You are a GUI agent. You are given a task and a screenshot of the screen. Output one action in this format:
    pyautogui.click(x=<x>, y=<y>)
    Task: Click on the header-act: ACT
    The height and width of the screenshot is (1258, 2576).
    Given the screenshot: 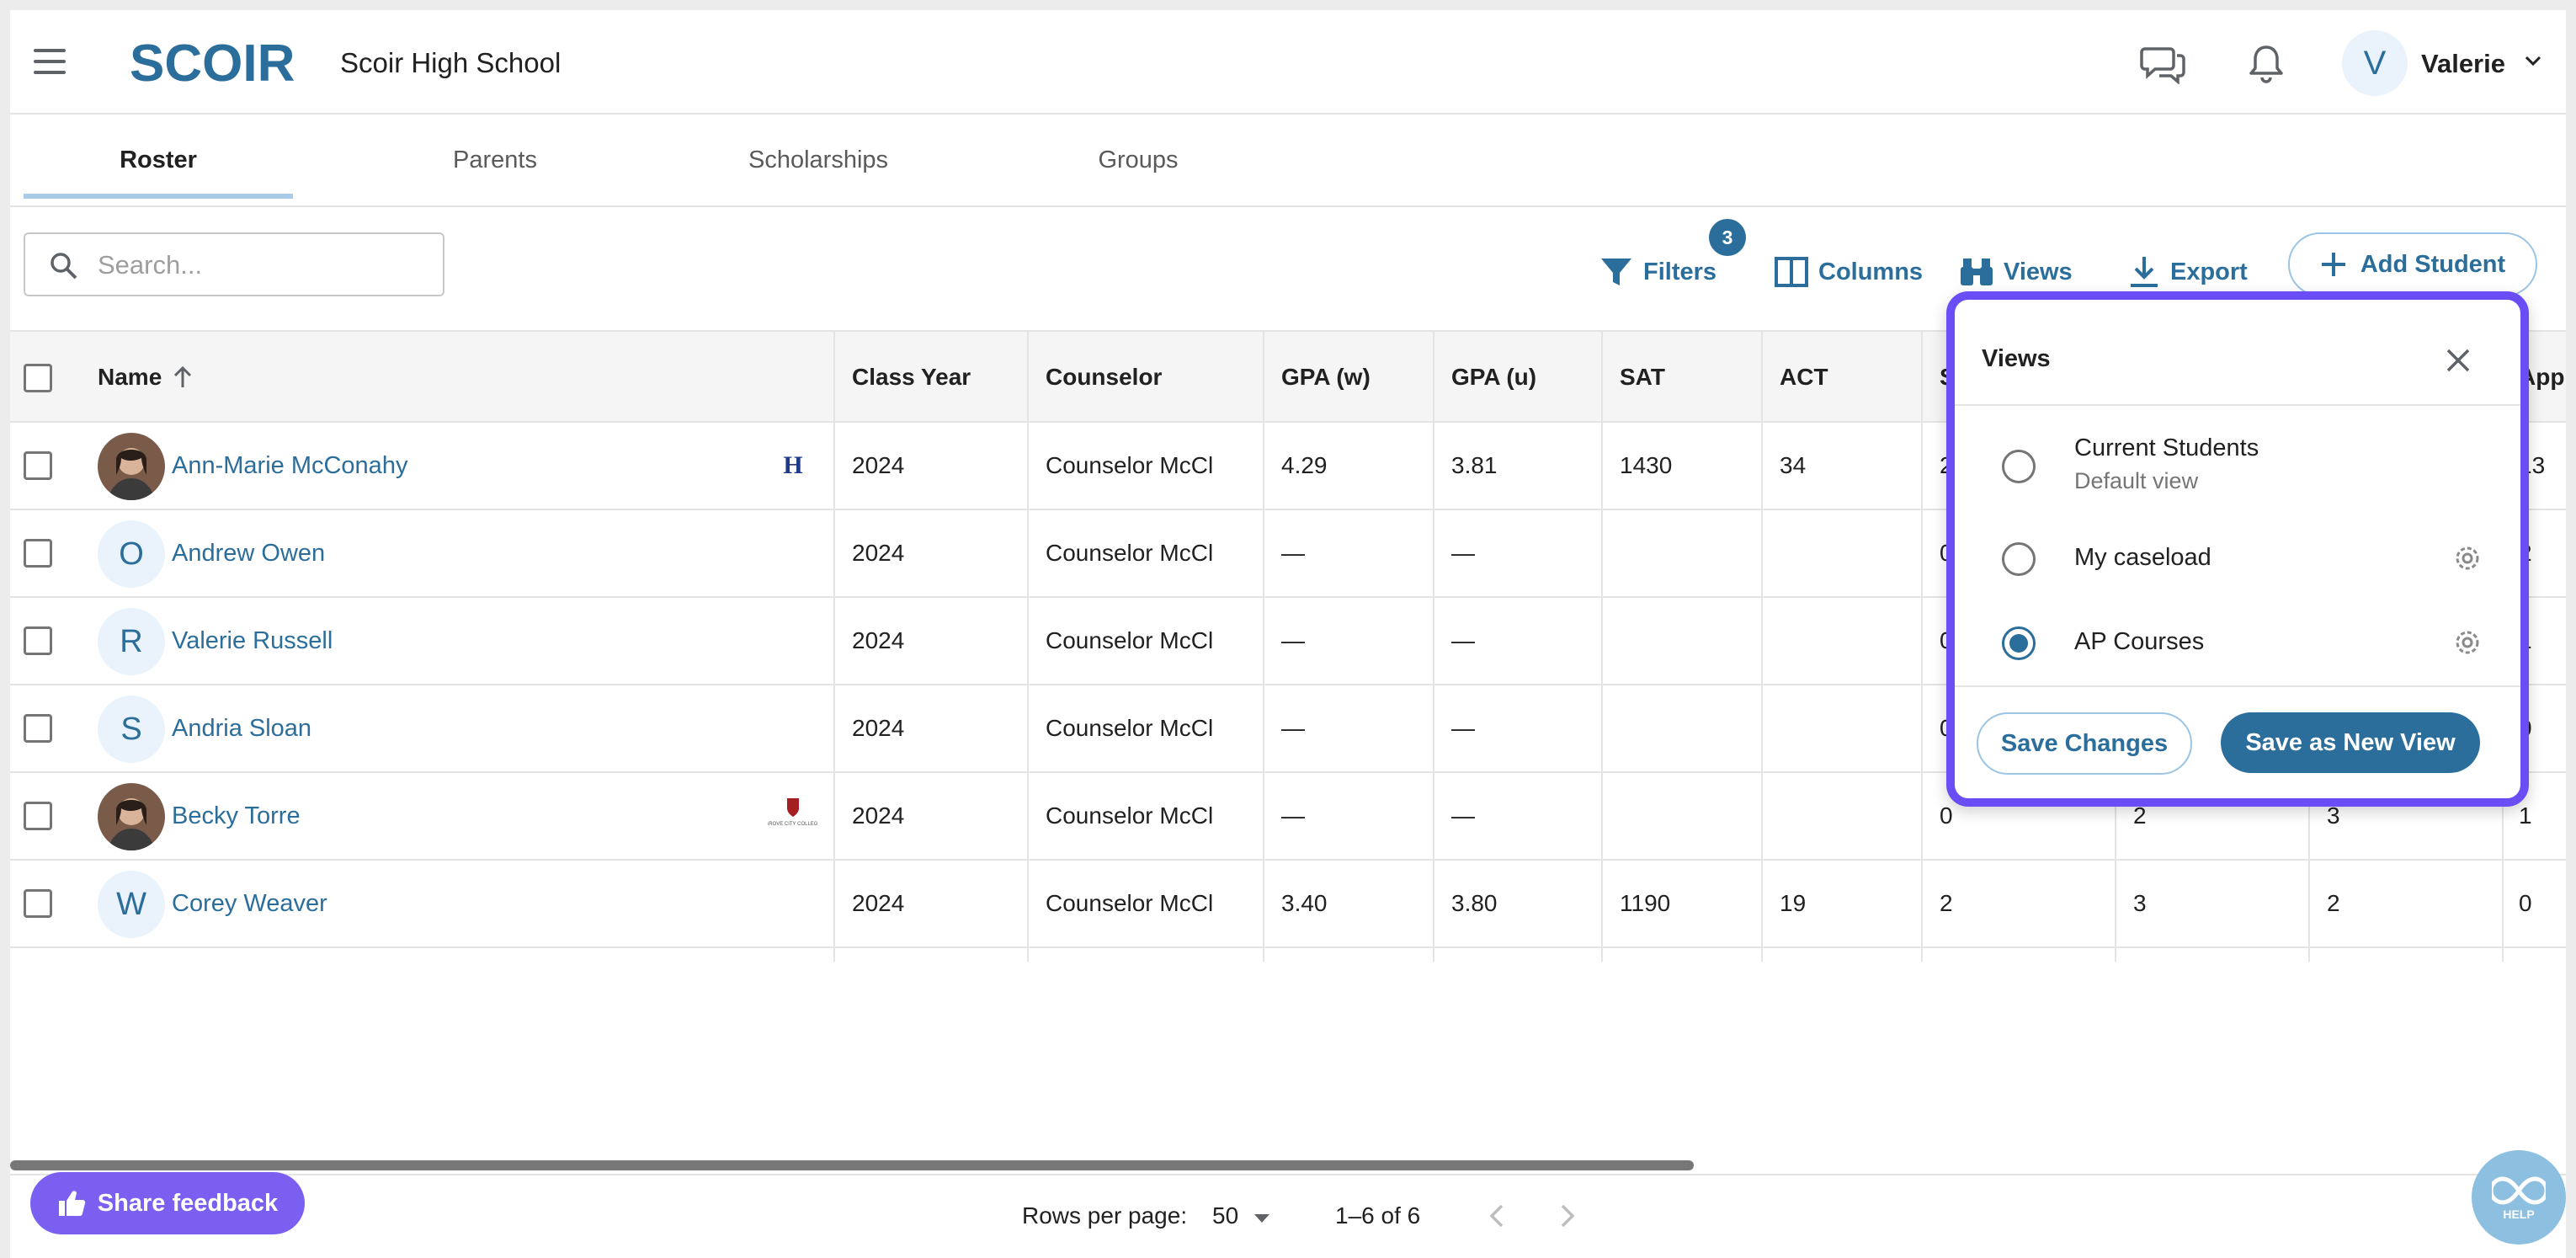 What is the action you would take?
    pyautogui.click(x=1804, y=377)
    